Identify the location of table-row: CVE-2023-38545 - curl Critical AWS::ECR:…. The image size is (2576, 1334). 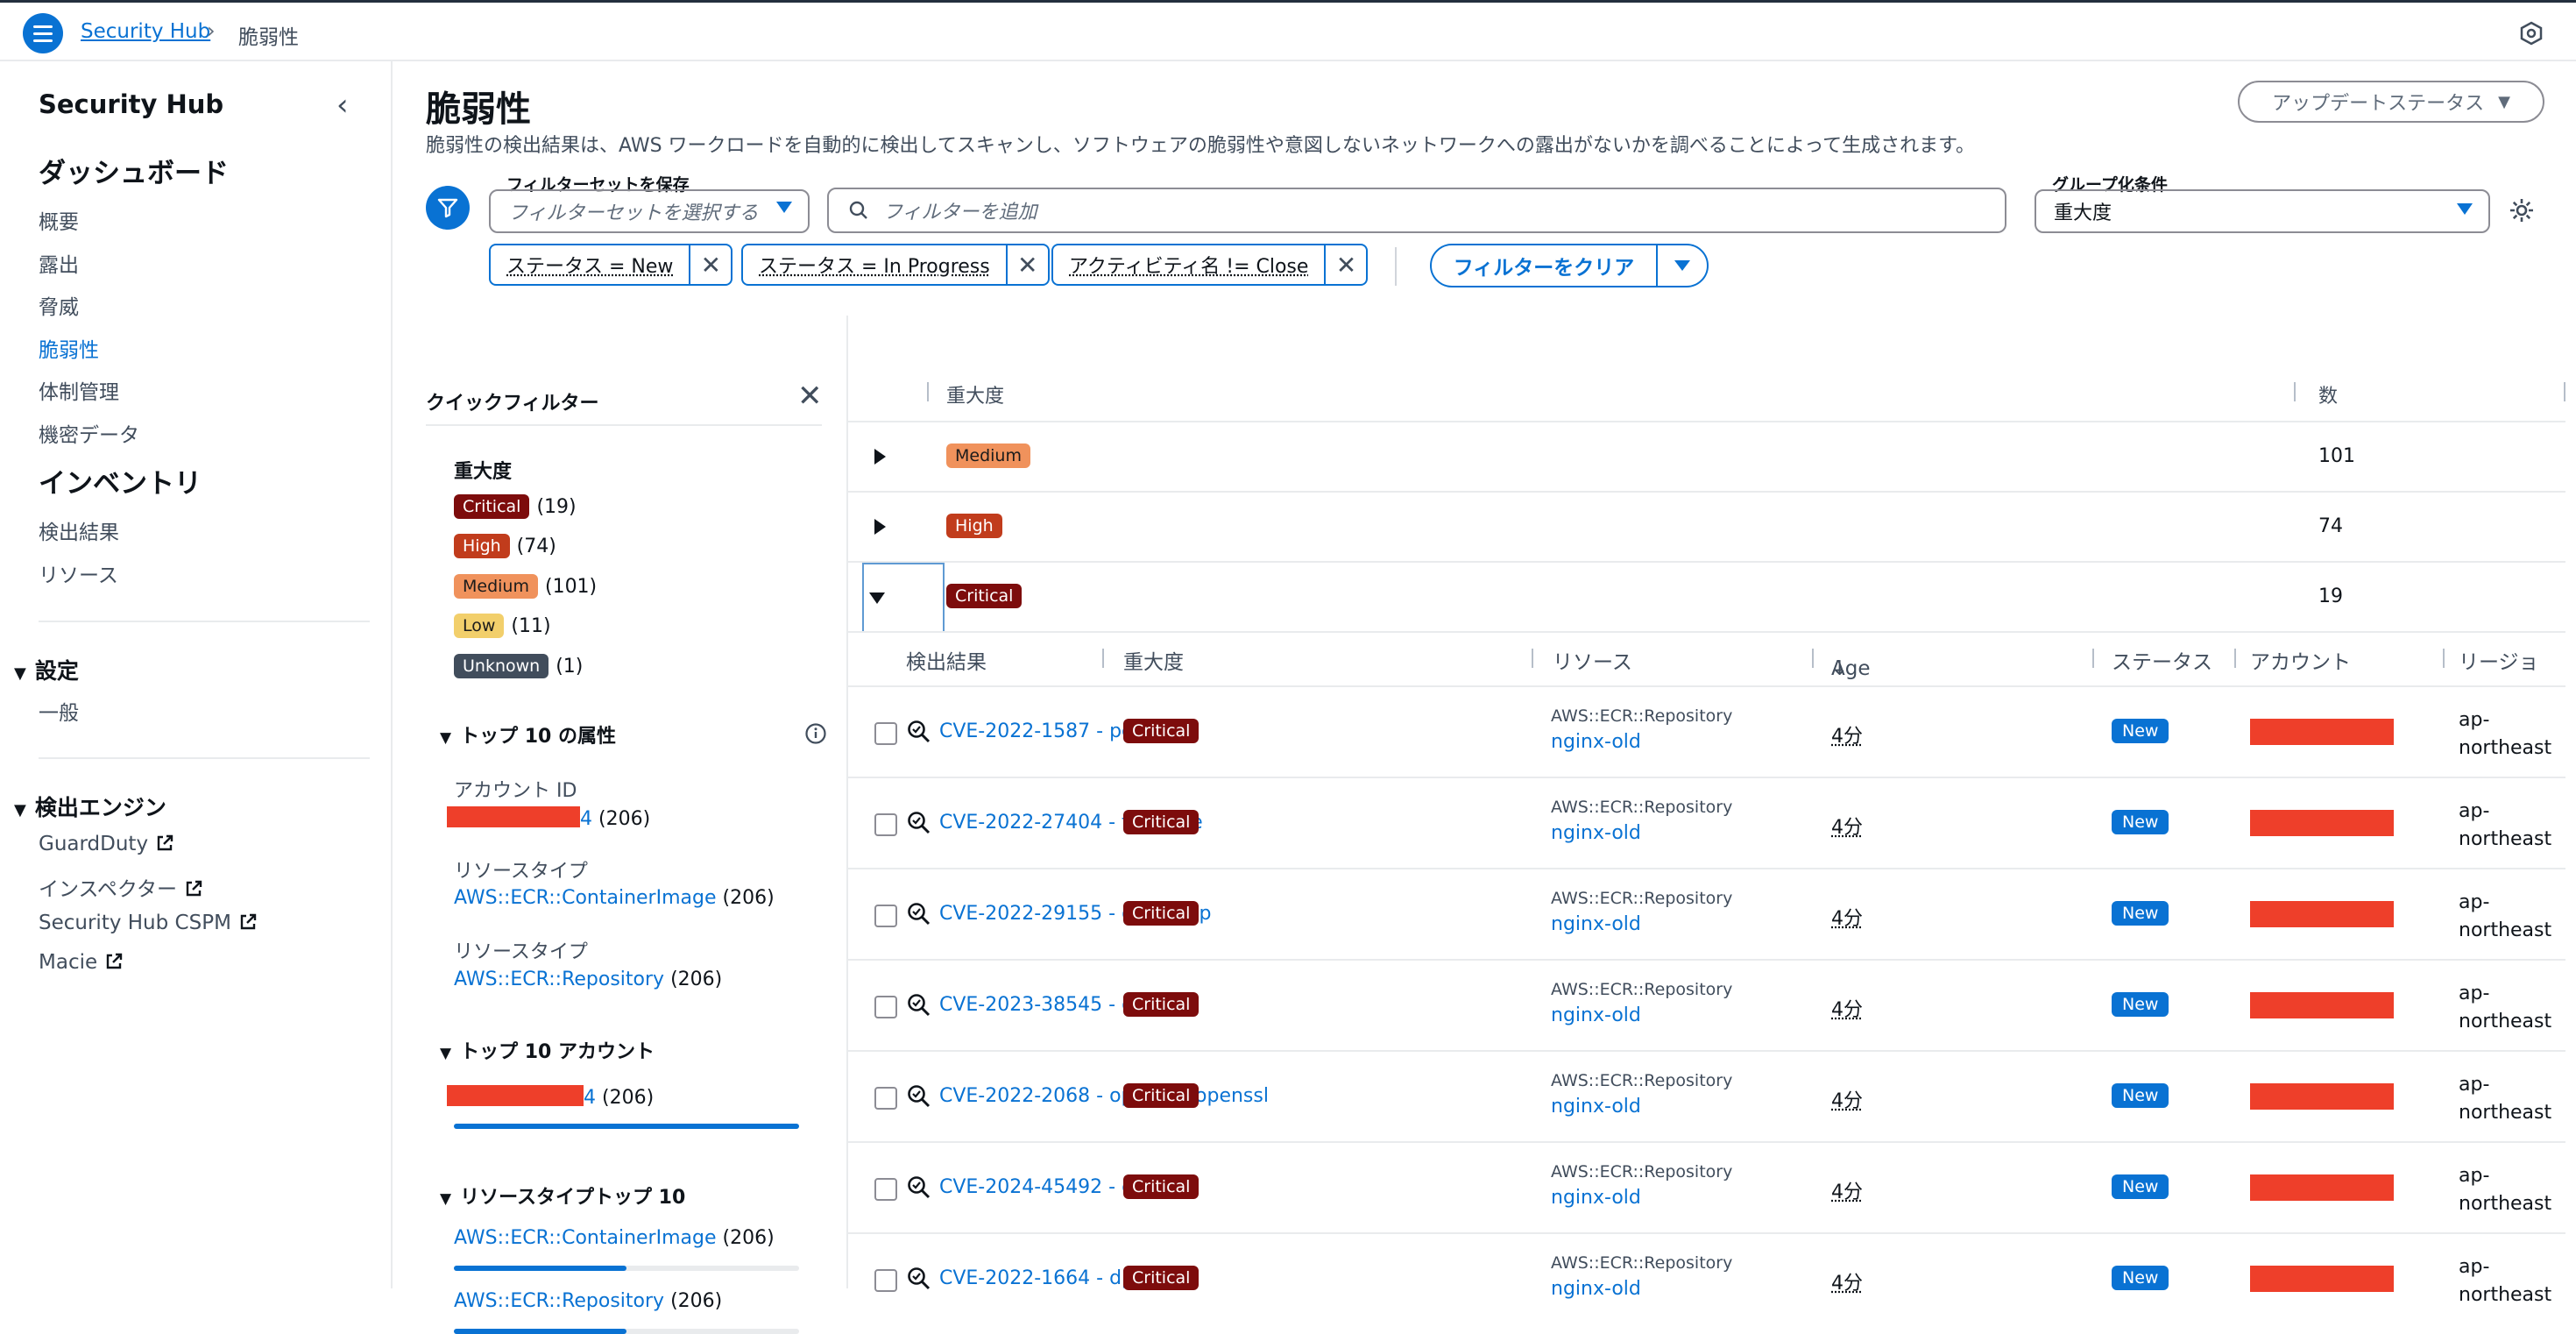
(1706, 1004).